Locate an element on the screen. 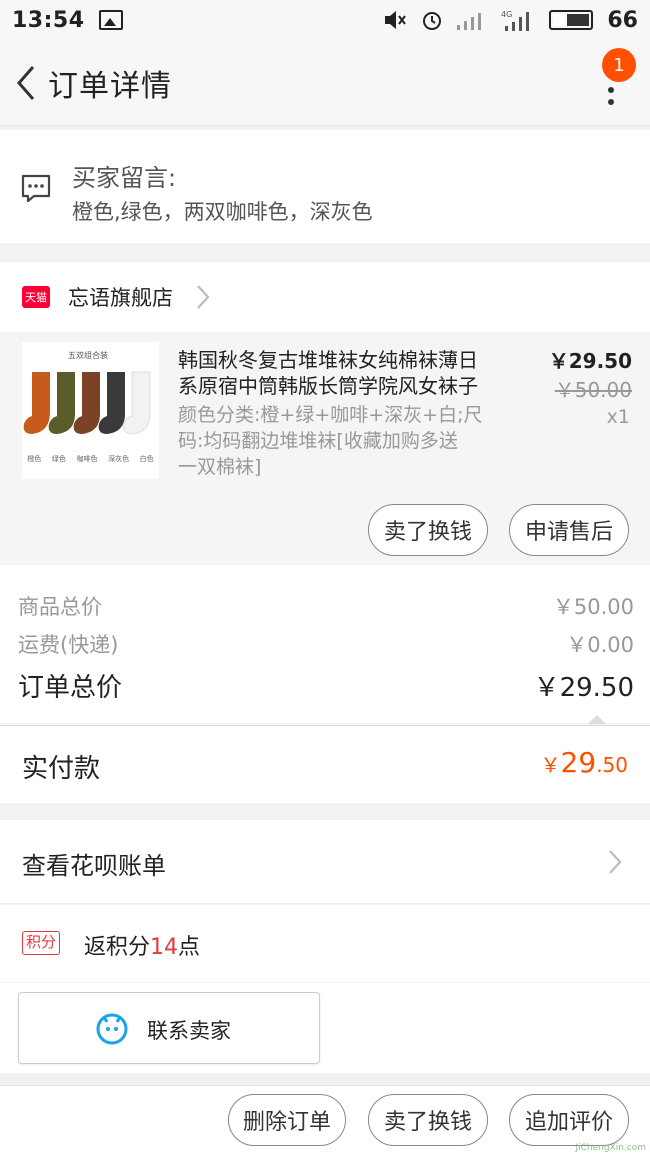 This screenshot has width=650, height=1155. resell-button: 卖了换钱 is located at coordinates (428, 530).